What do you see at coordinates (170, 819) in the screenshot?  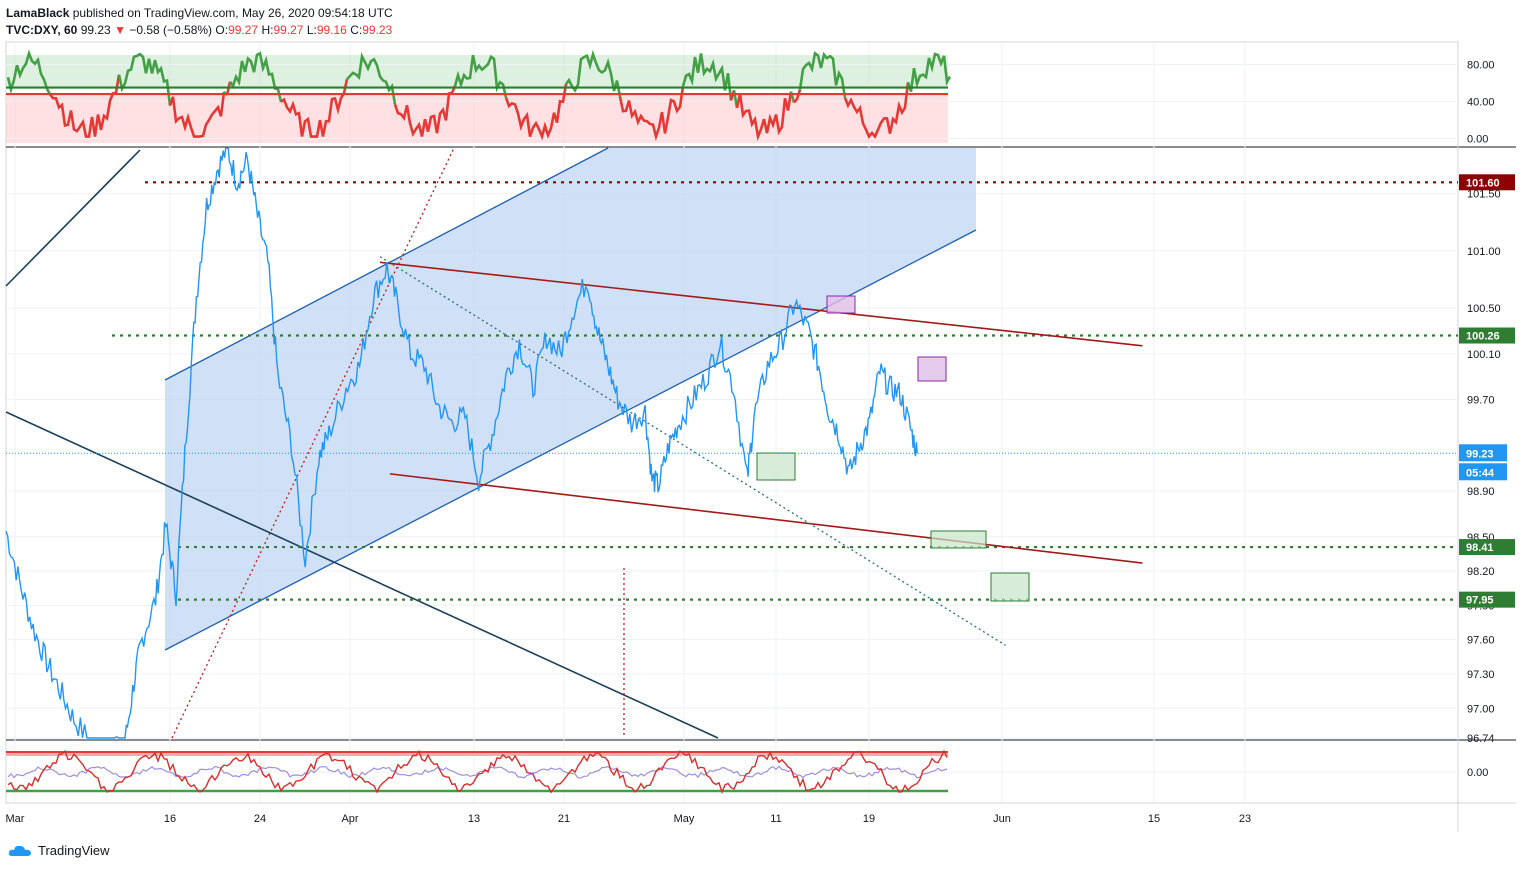 I see `time-tick-label: 16` at bounding box center [170, 819].